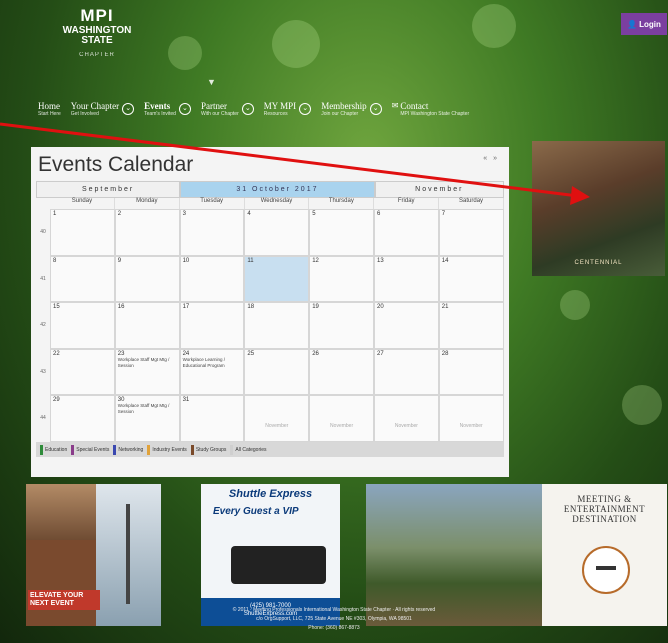 Image resolution: width=668 pixels, height=643 pixels. I want to click on sponsor-banner-destination: MEETING & ENTERTAINMENT DESTINATION, so click(604, 555).